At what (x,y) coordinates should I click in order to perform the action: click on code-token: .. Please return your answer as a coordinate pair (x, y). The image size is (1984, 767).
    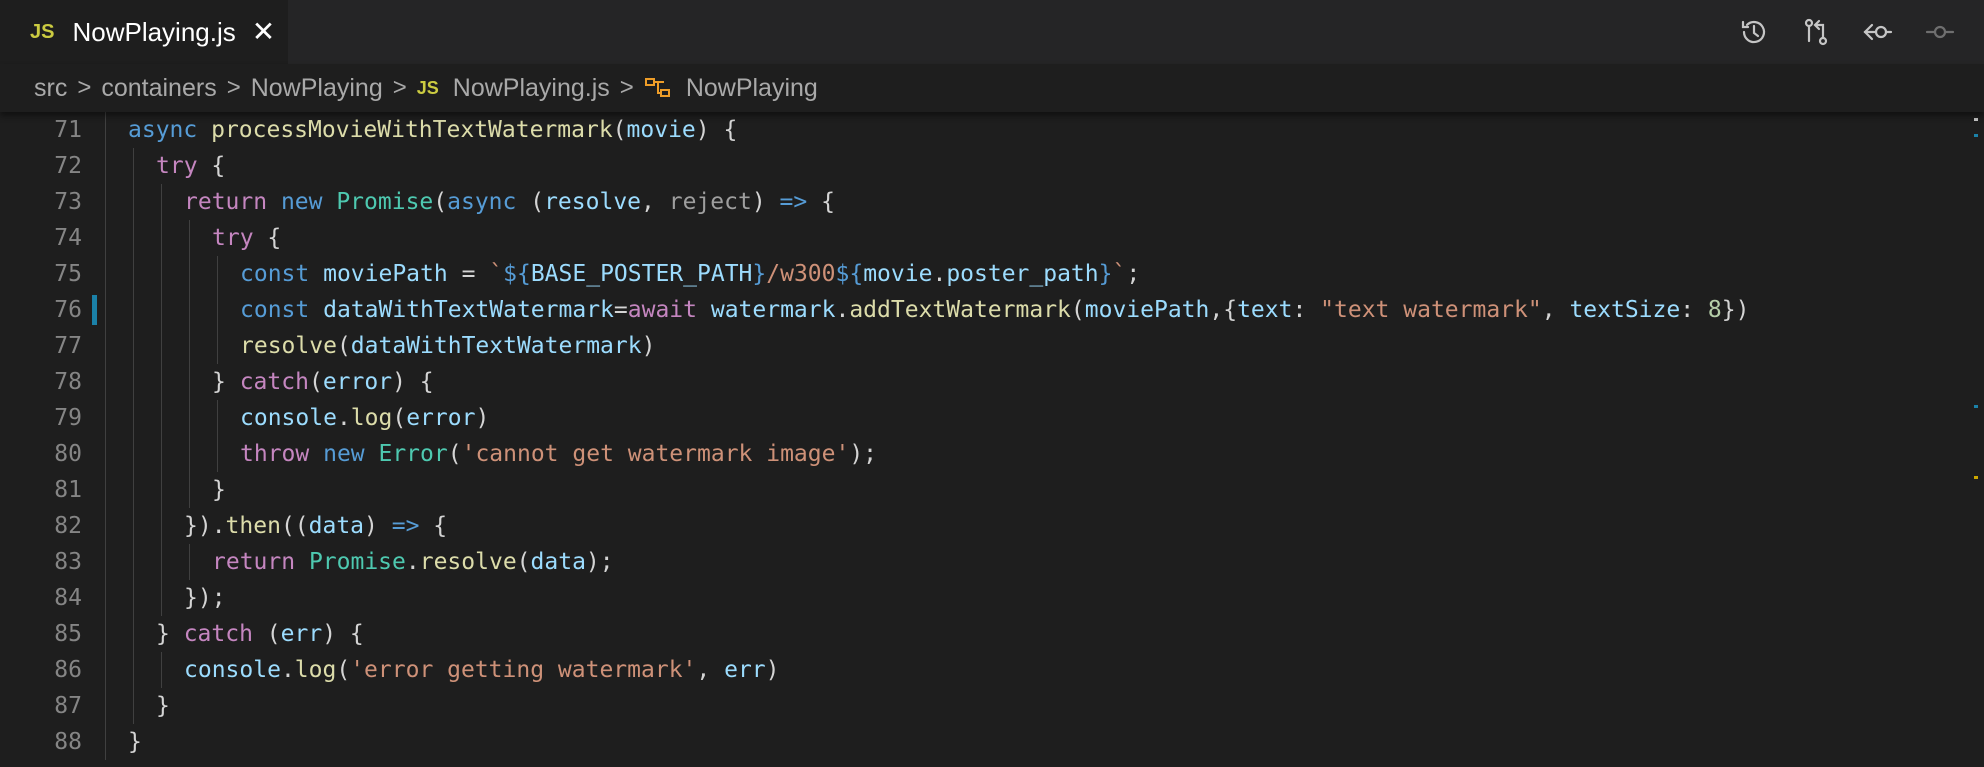
    Looking at the image, I should click on (412, 562).